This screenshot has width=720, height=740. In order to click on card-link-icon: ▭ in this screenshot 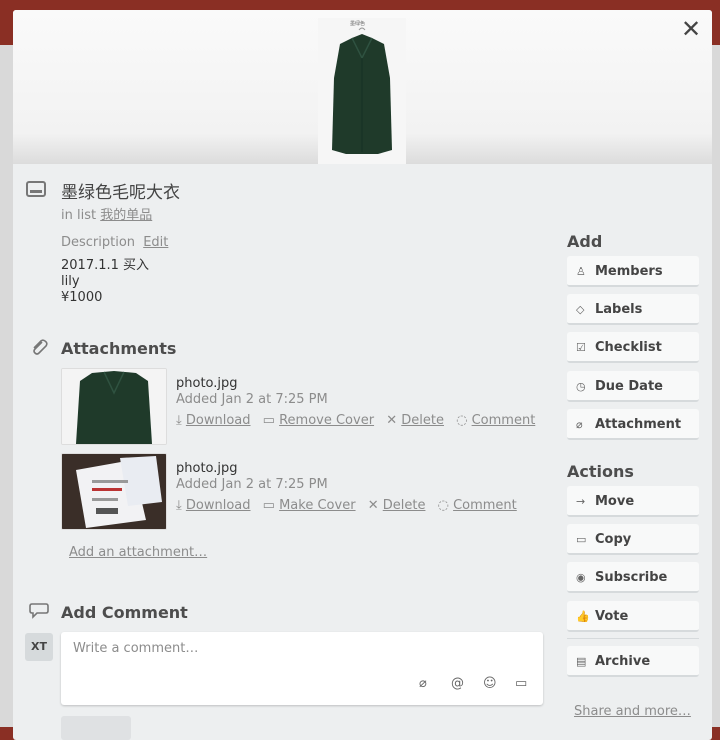, I will do `click(521, 683)`.